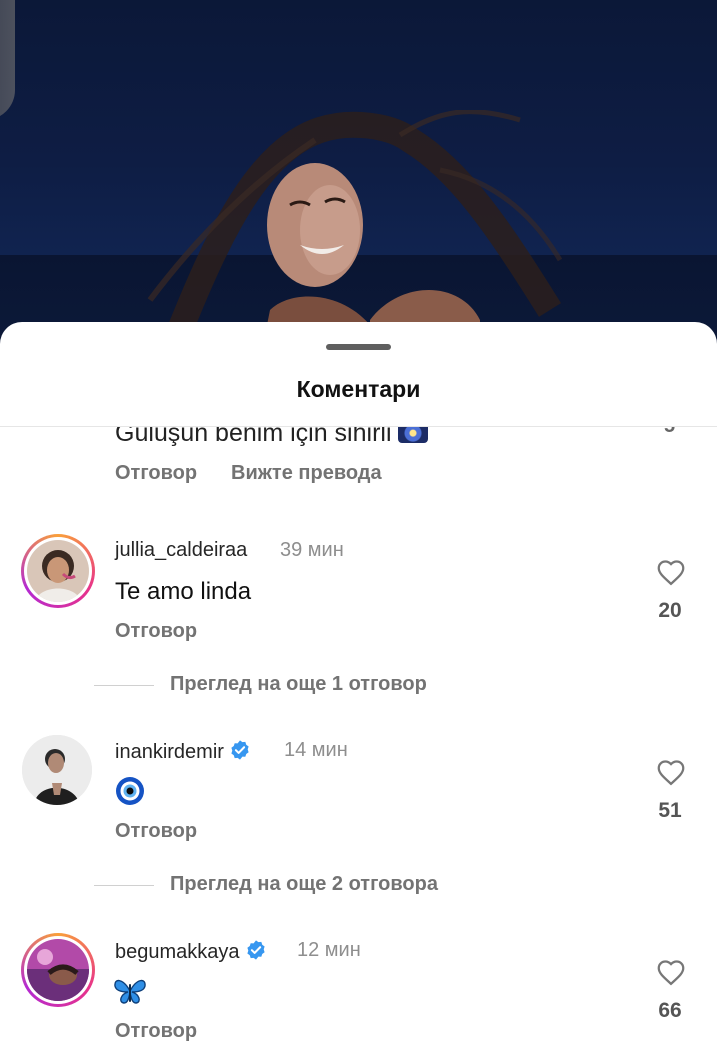 The width and height of the screenshot is (717, 1052). I want to click on drag-handle, so click(358, 347).